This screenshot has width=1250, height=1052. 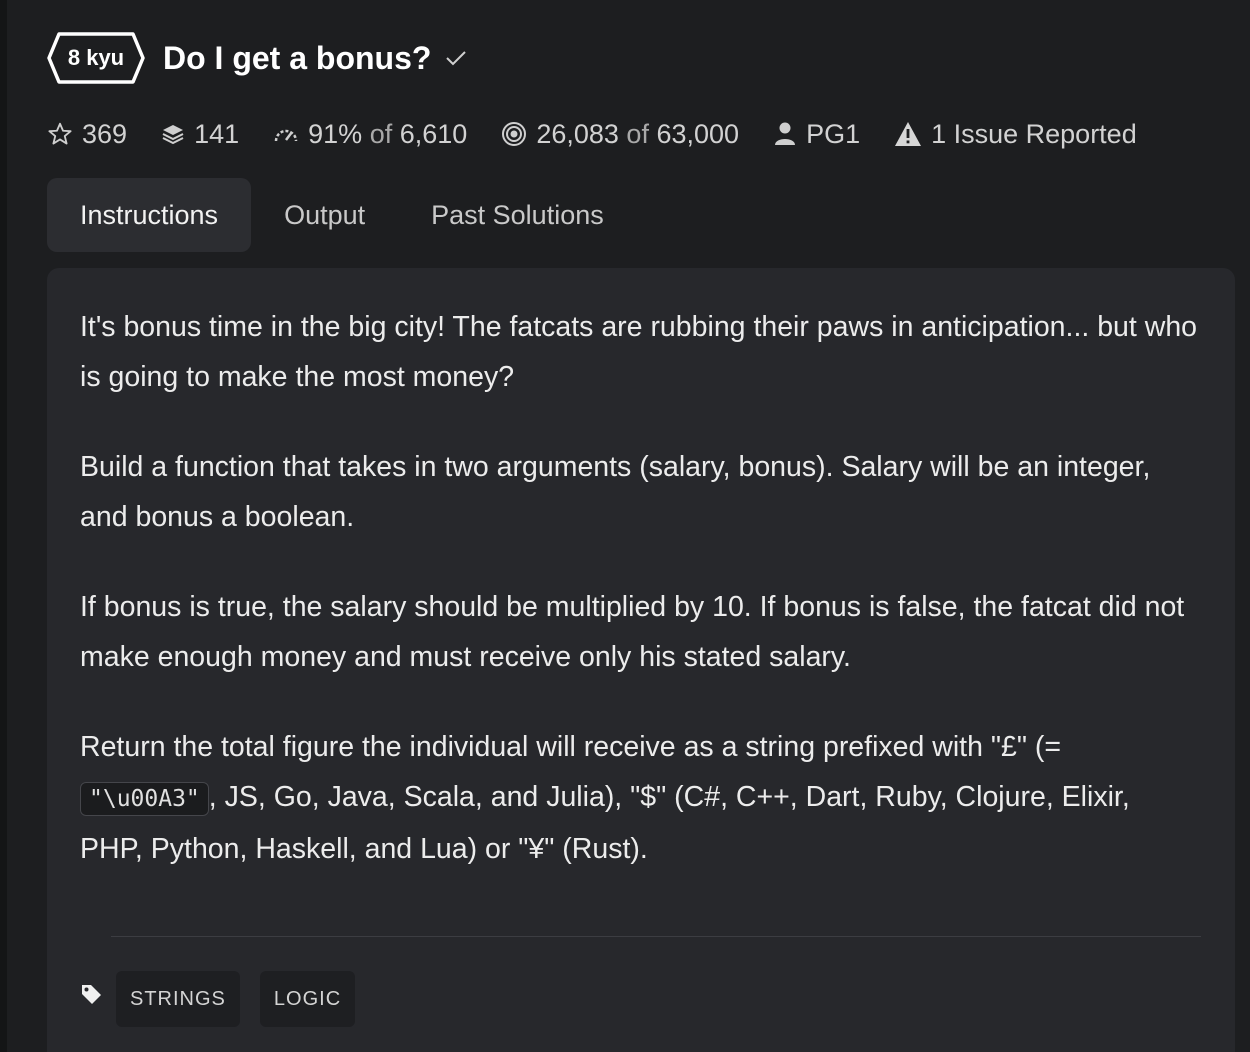 I want to click on stack-icon, so click(x=173, y=134).